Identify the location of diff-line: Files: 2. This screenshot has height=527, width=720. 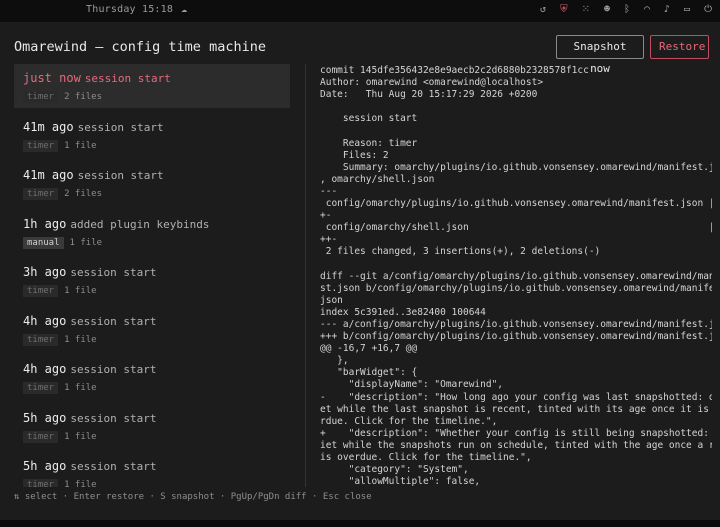
(354, 155).